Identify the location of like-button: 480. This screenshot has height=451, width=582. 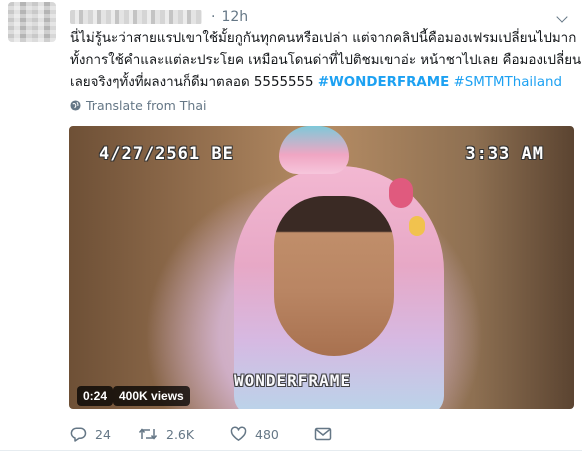
(272, 434).